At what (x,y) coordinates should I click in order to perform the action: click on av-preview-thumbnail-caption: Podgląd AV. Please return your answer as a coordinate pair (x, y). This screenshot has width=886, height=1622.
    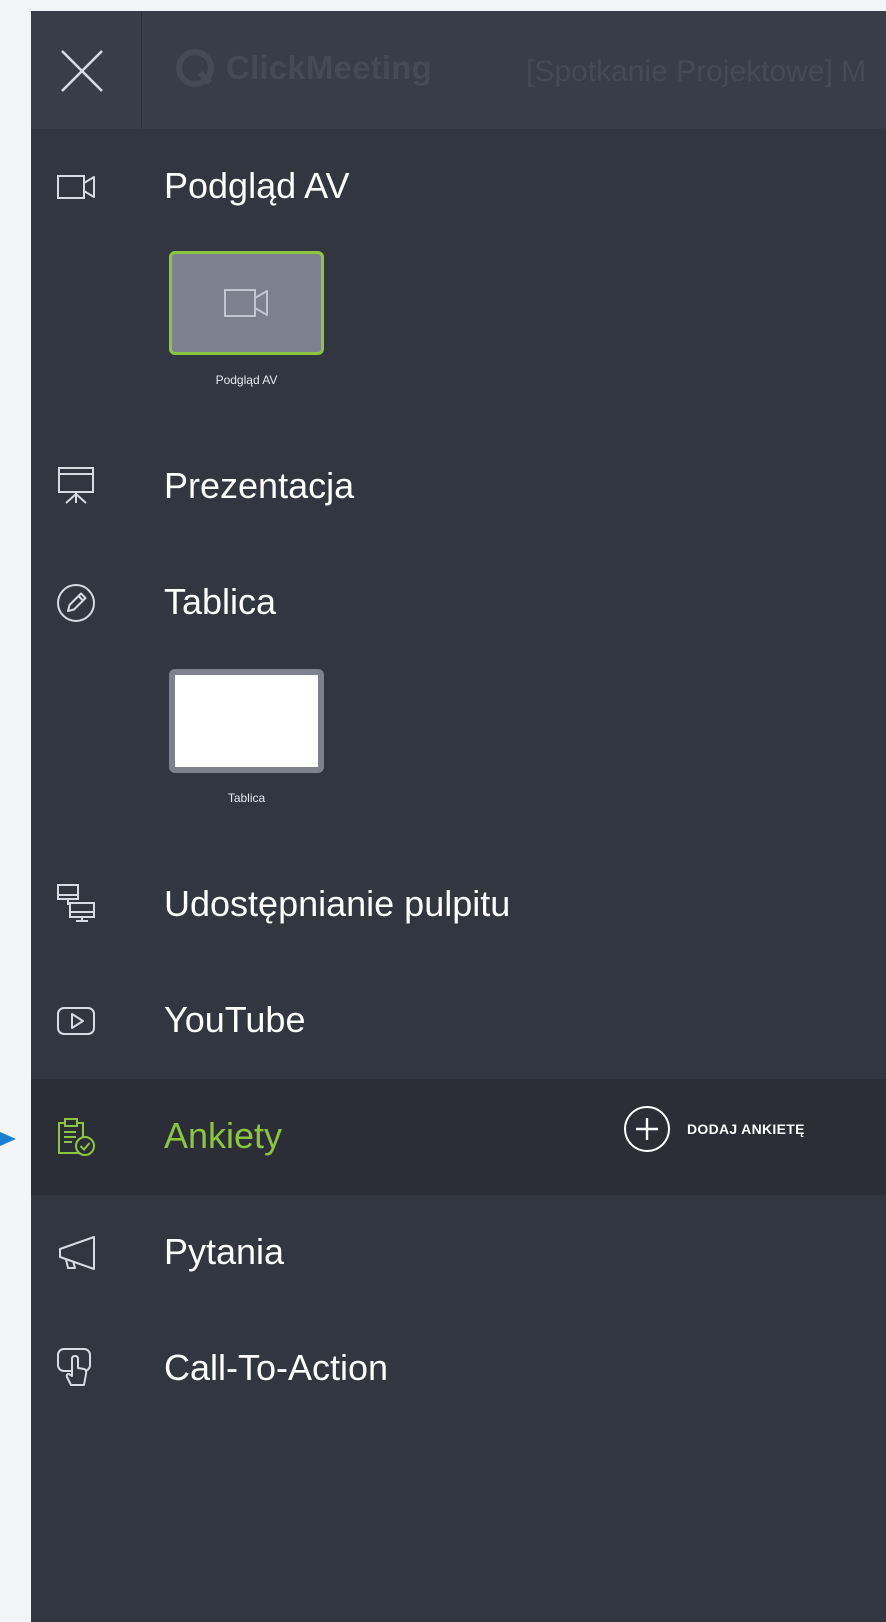
    Looking at the image, I should click on (246, 380).